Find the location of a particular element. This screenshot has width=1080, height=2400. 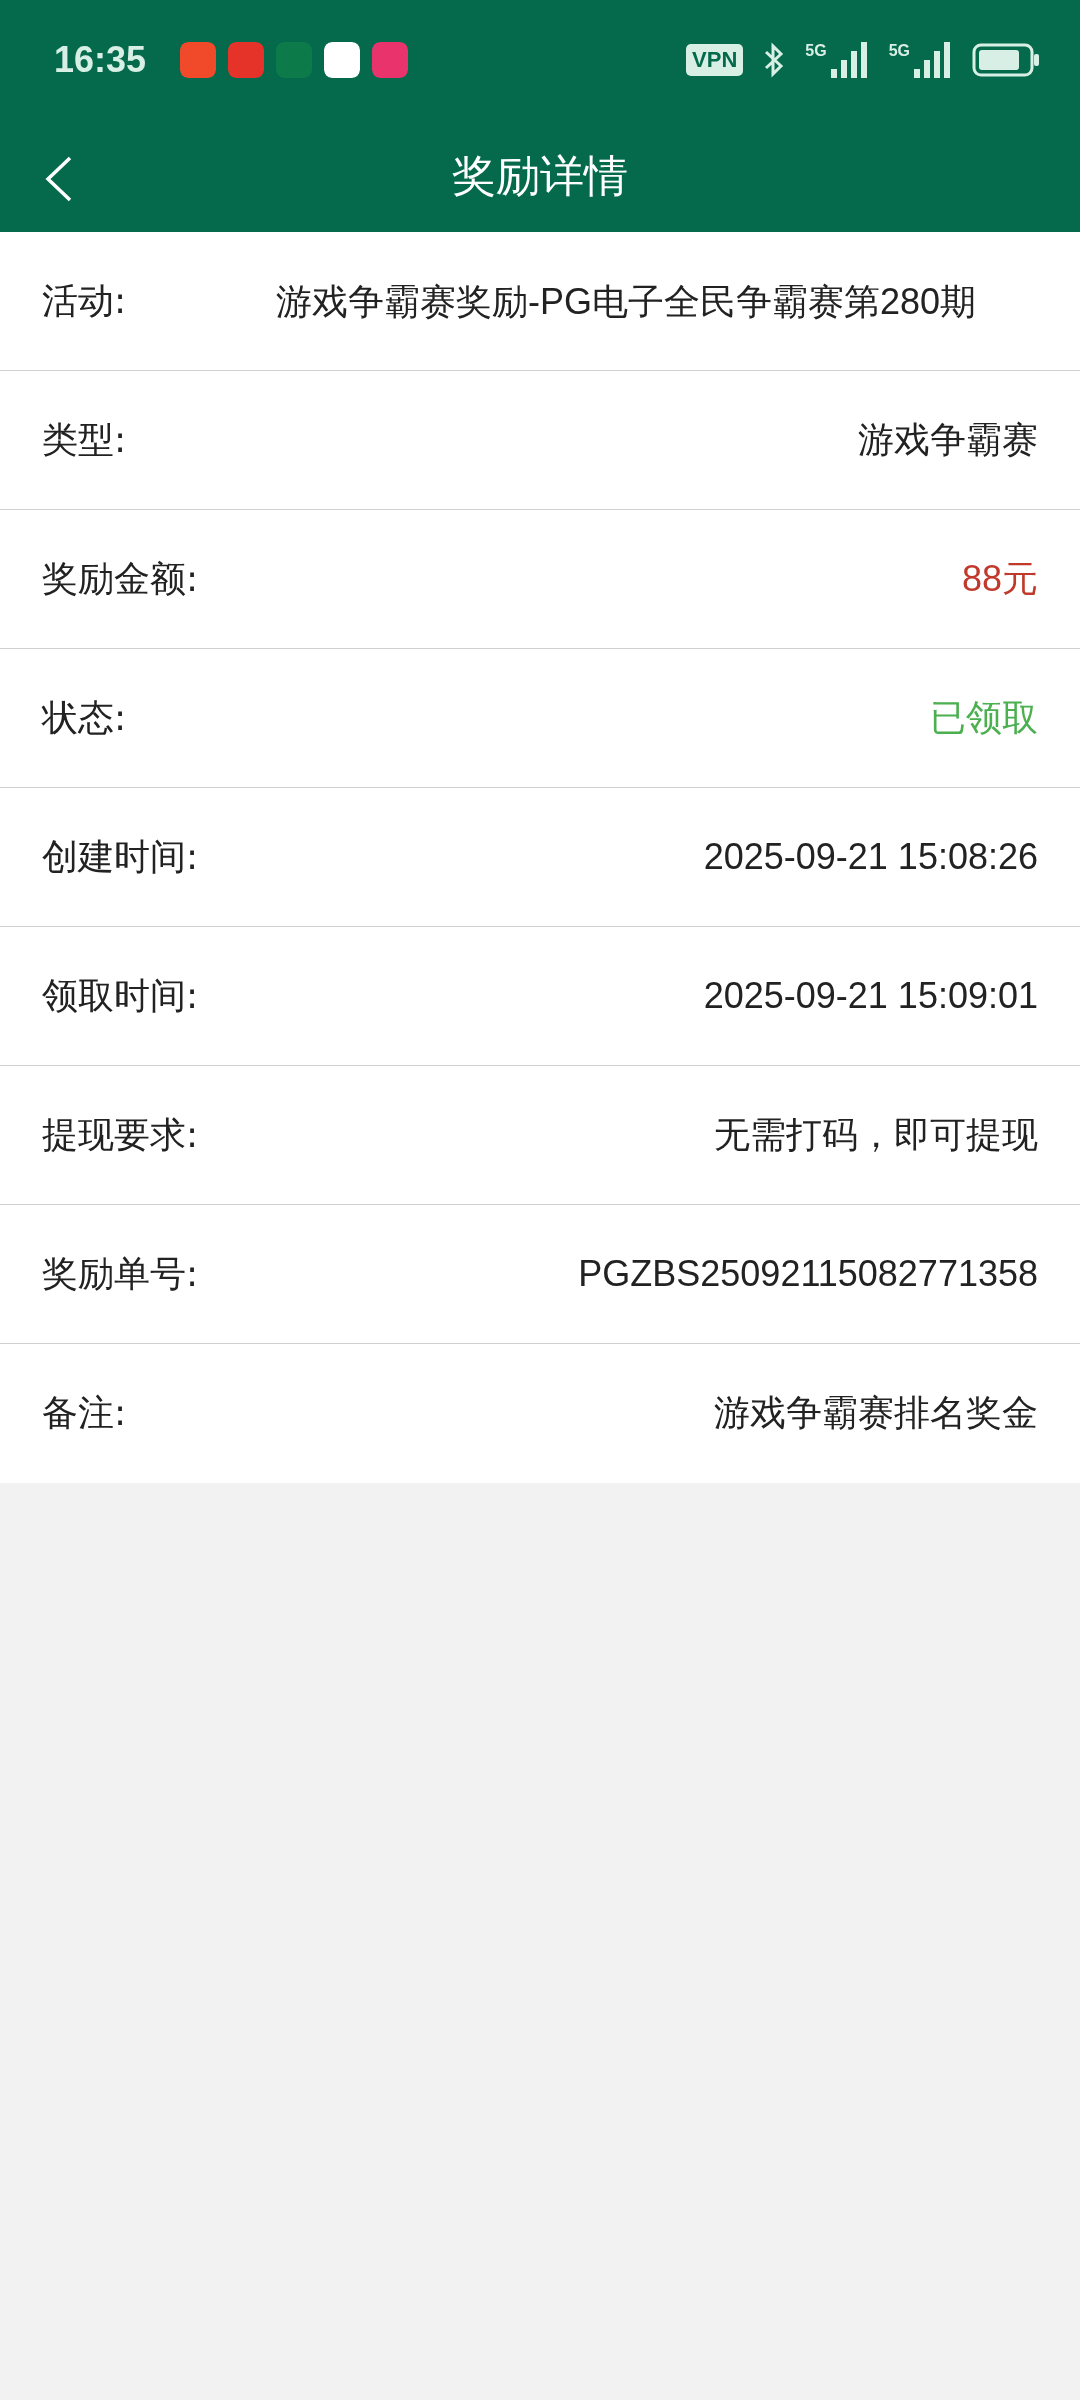

field-value: 游戏争霸赛 is located at coordinates (947, 439).